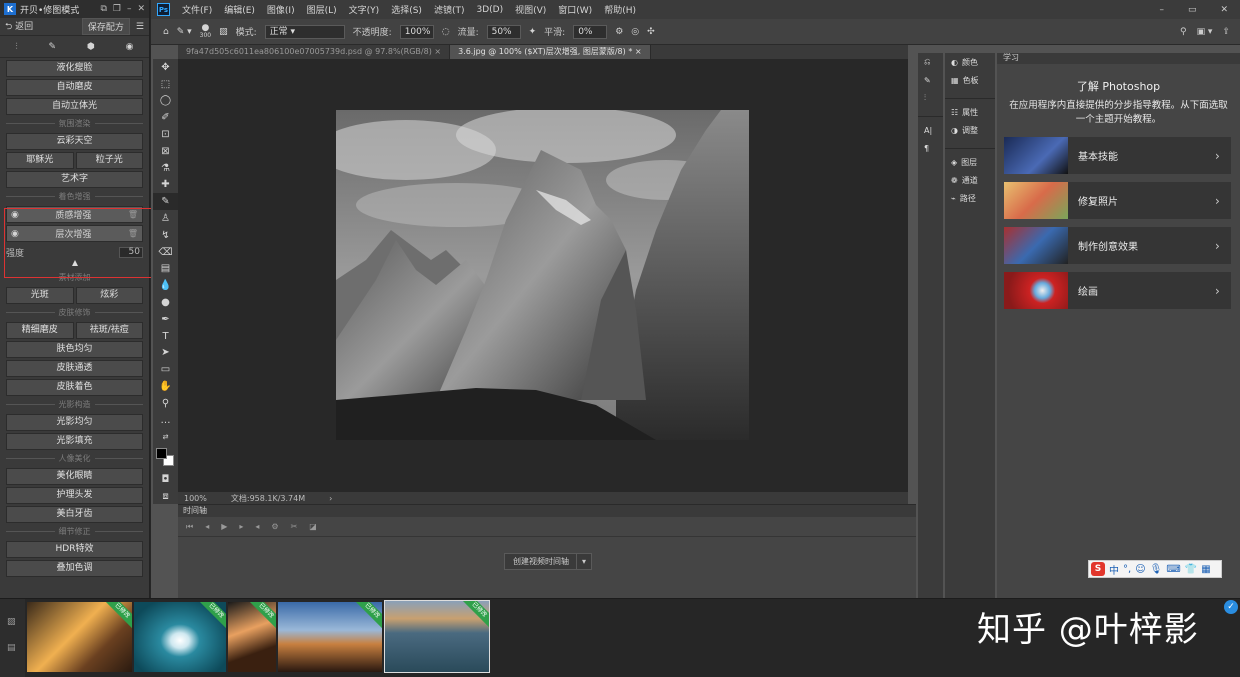  I want to click on stamp-tool-icon: ♙, so click(165, 218).